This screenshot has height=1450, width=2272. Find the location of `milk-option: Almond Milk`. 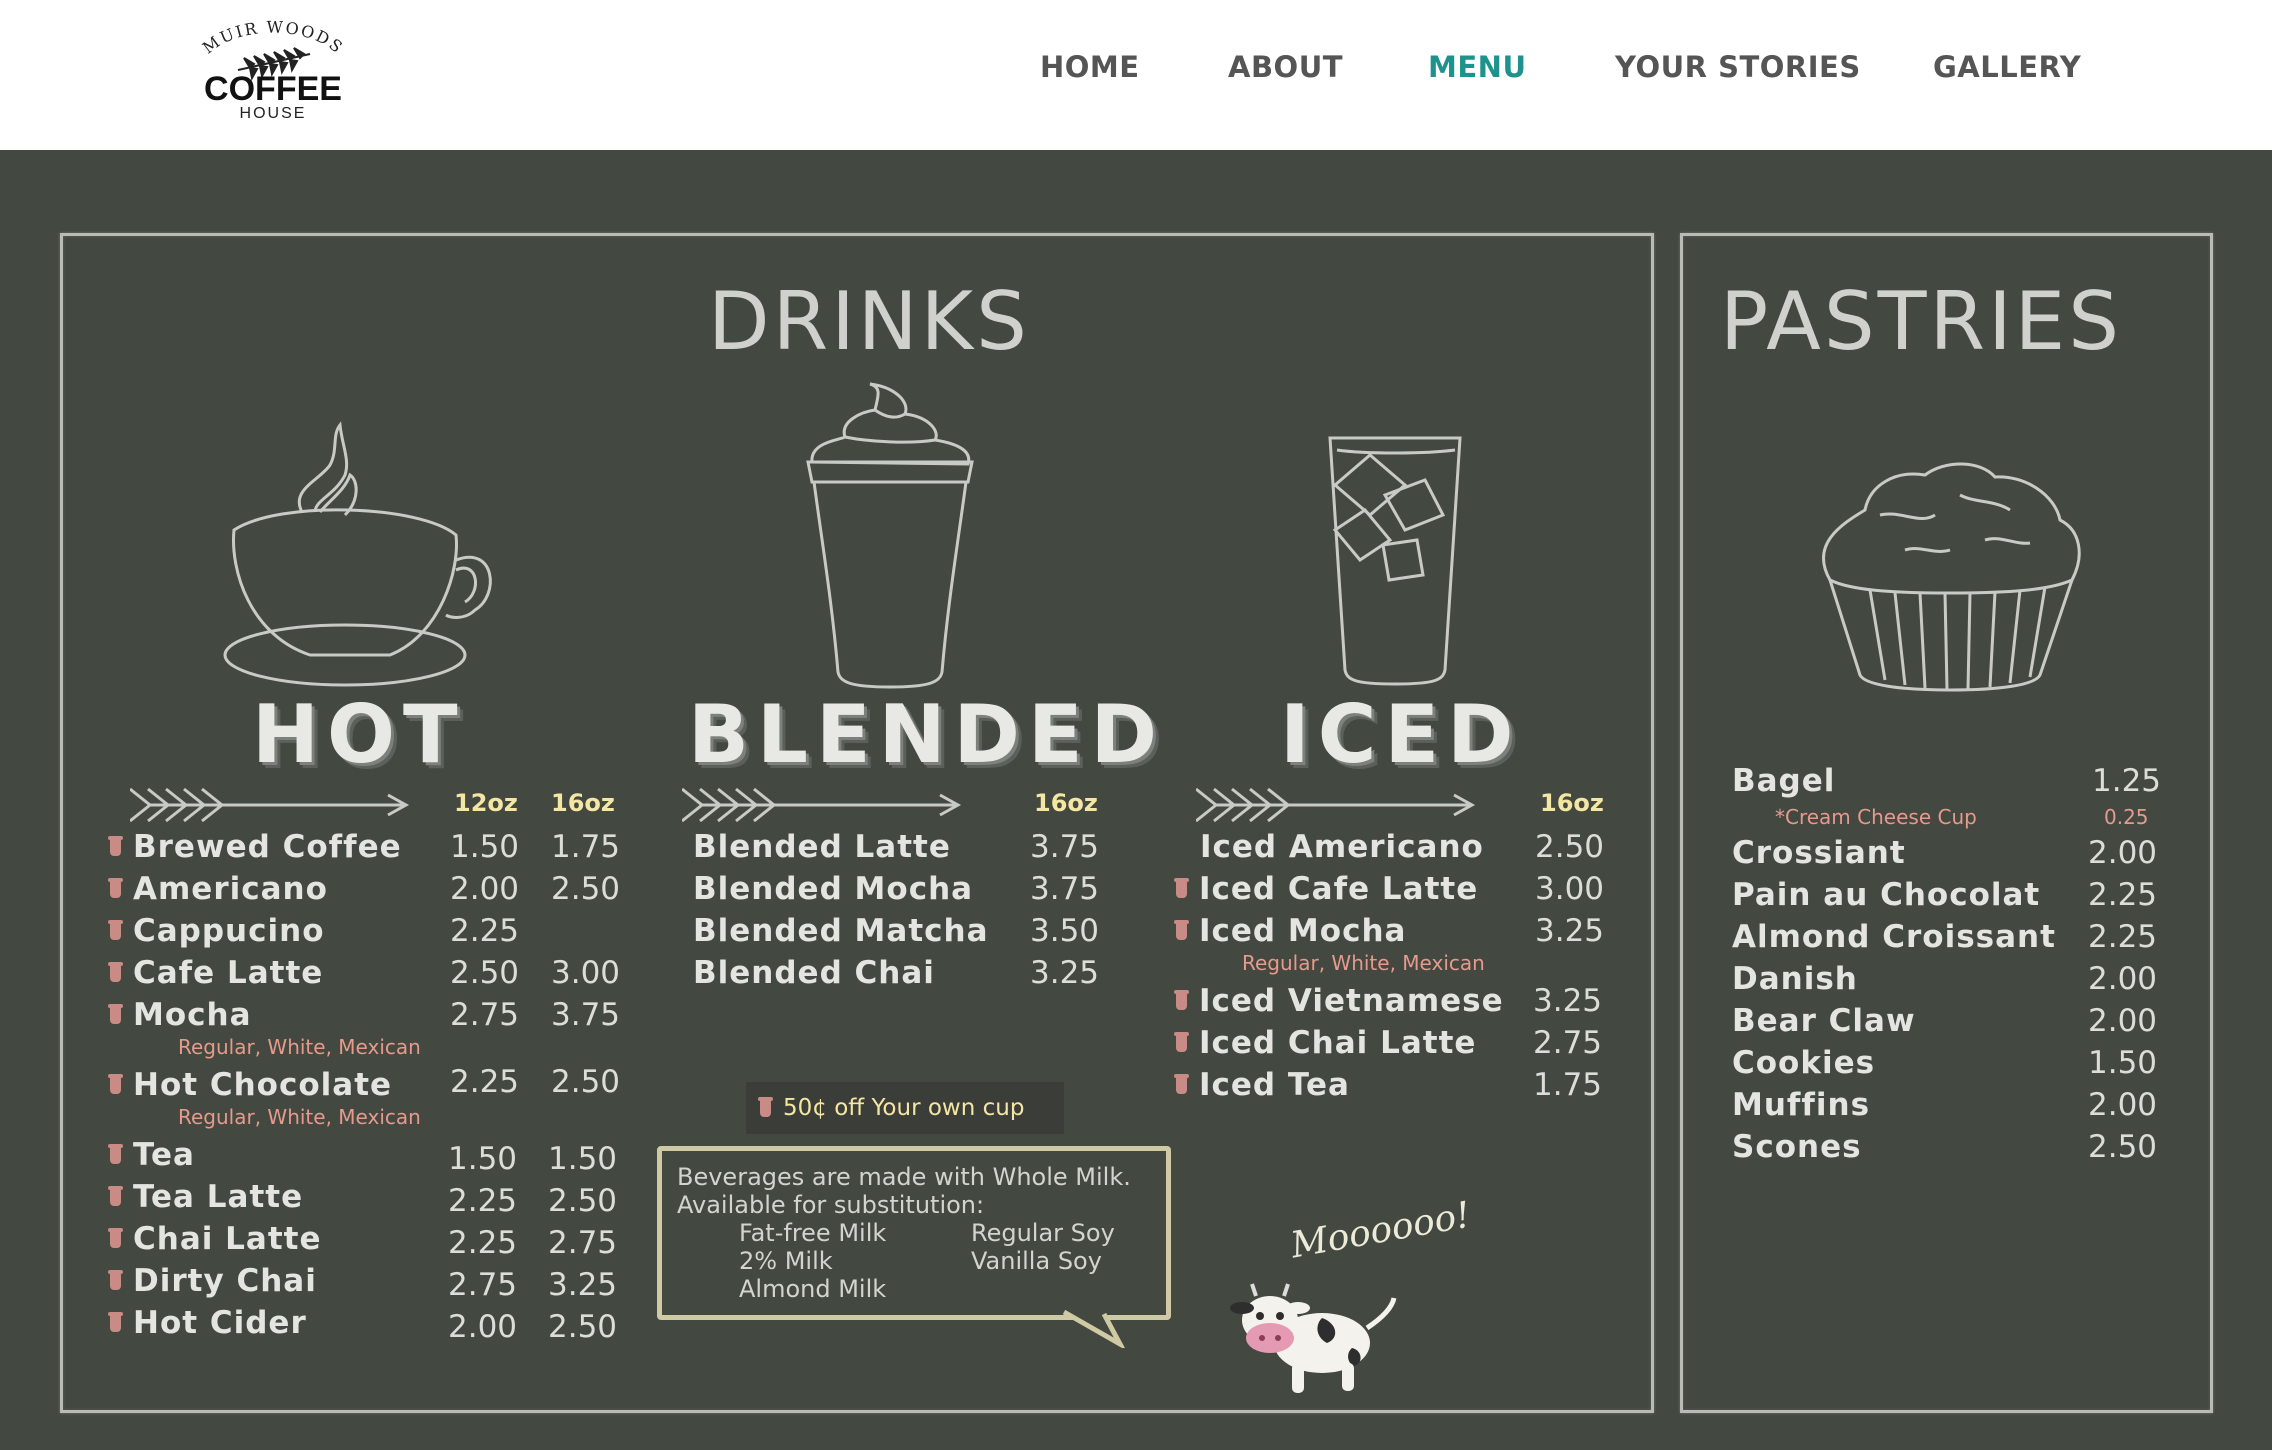

milk-option: Almond Milk is located at coordinates (813, 1289).